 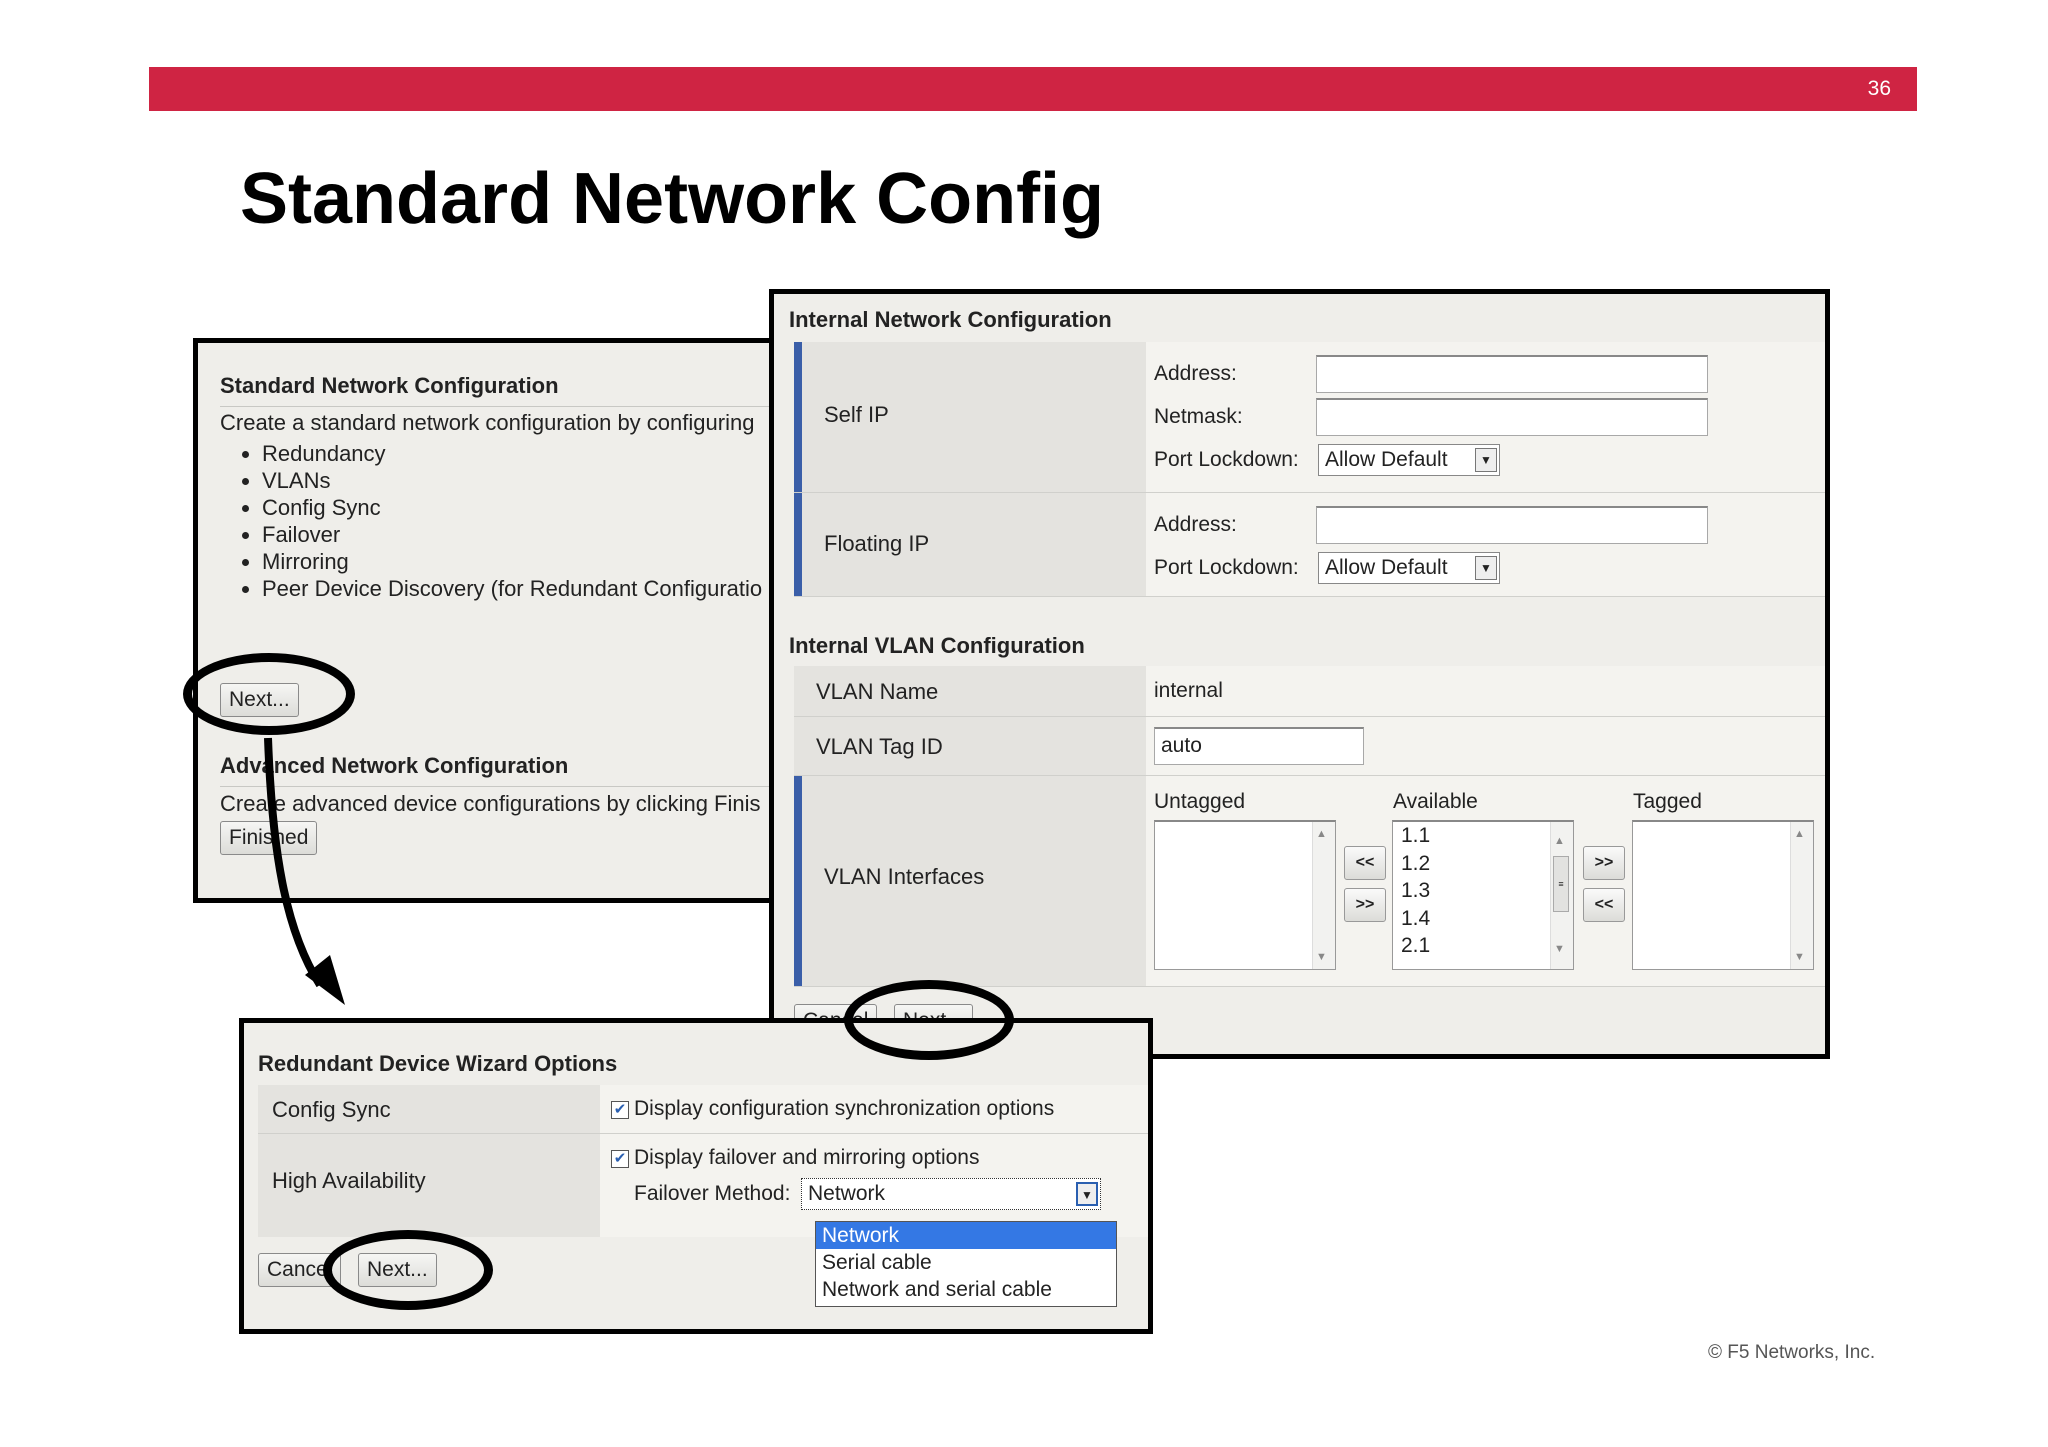 I want to click on flow-arrow, so click(x=304, y=871).